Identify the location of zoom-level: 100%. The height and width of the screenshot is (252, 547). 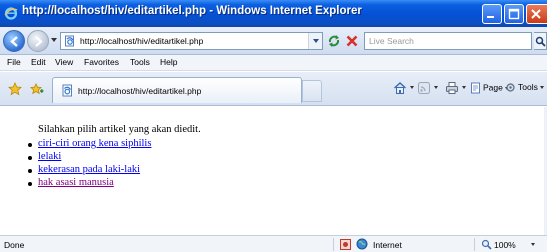
(505, 245).